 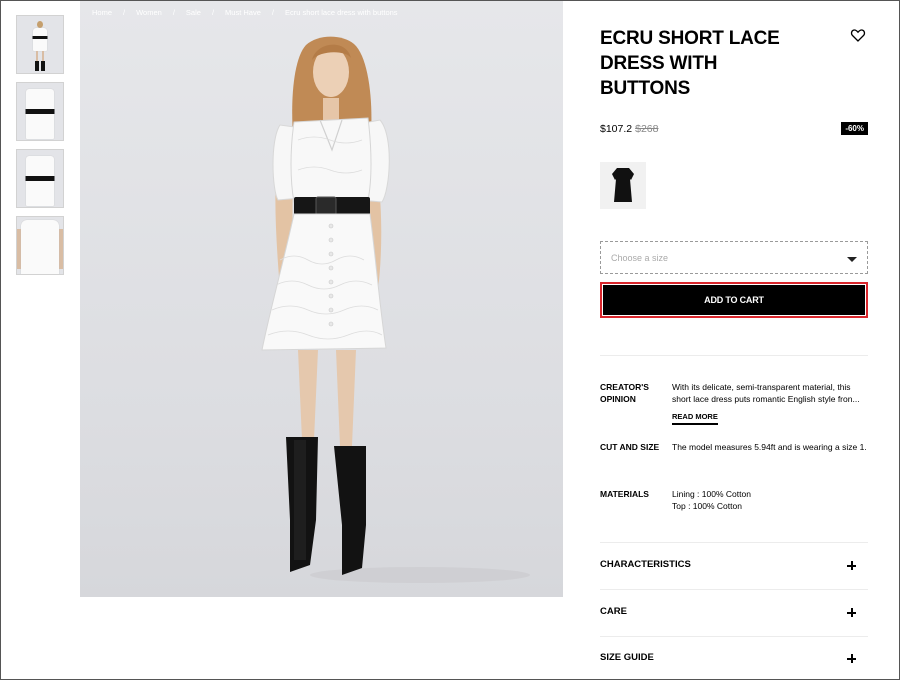 What do you see at coordinates (707, 506) in the screenshot?
I see `materials-top: Top : 100% Cotton` at bounding box center [707, 506].